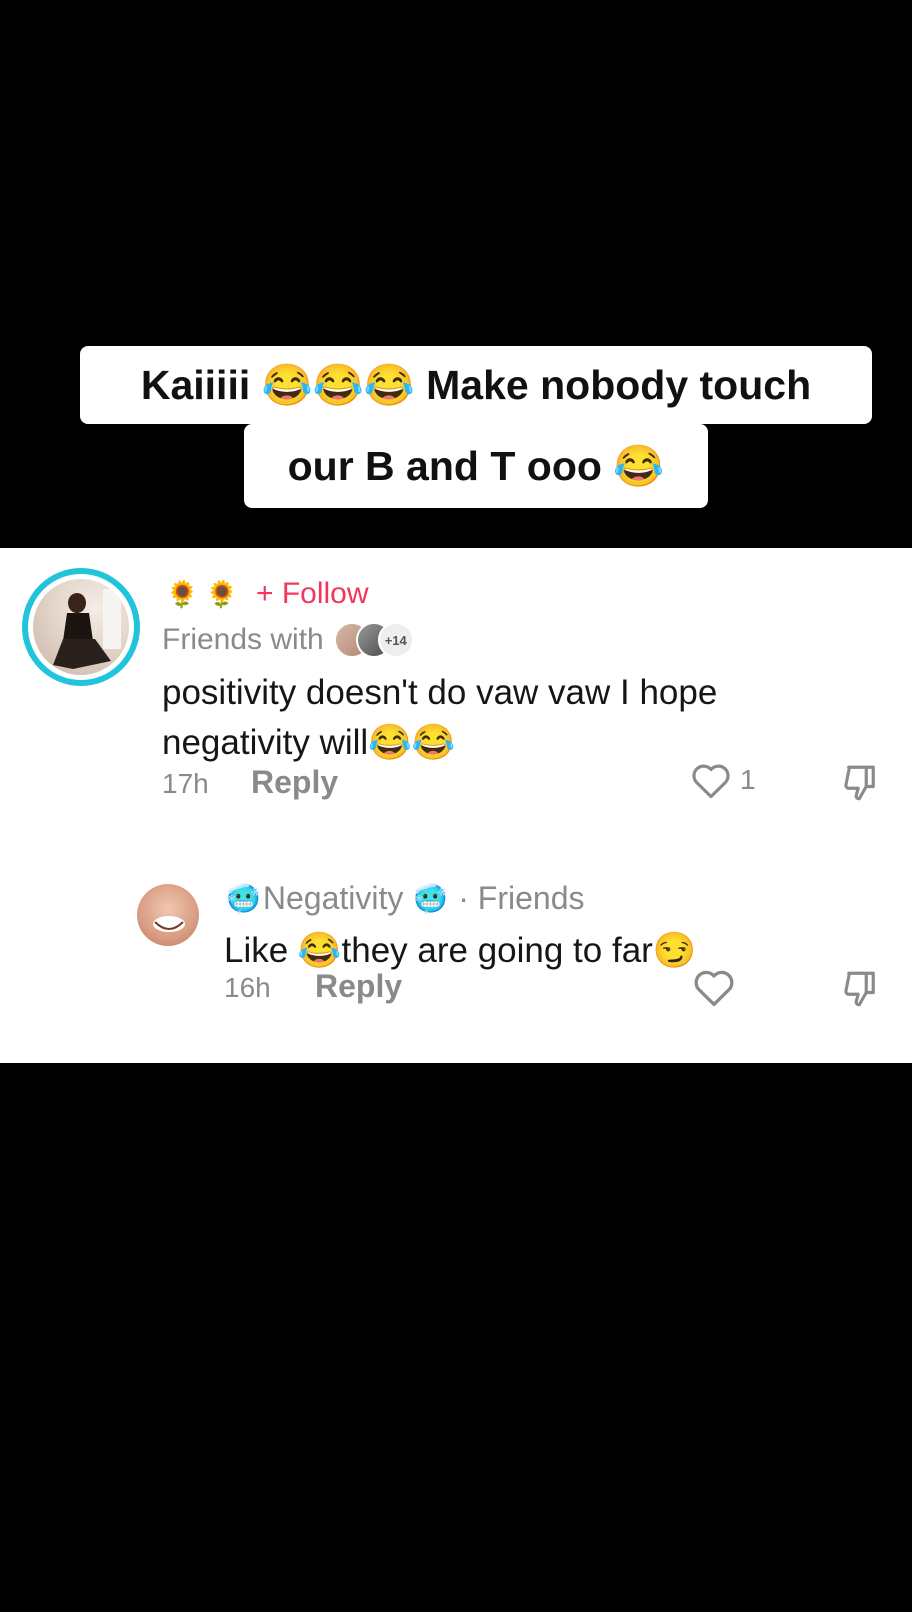 Image resolution: width=912 pixels, height=1612 pixels. I want to click on reply-to-reply-button: Reply, so click(358, 986).